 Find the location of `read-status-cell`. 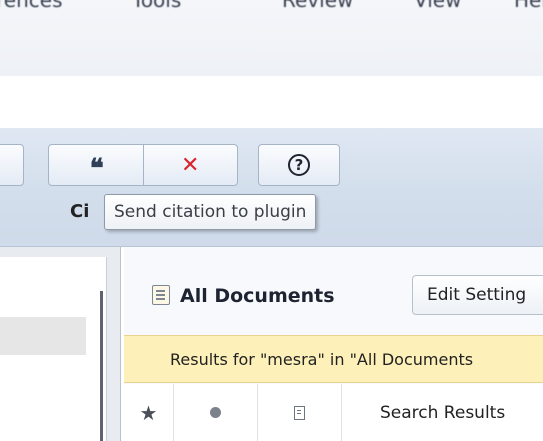

read-status-cell is located at coordinates (216, 412).